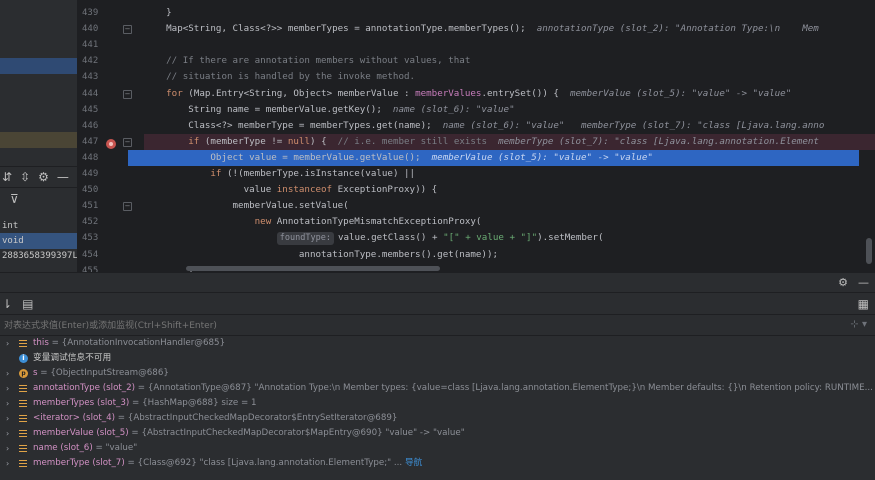 The width and height of the screenshot is (875, 480). I want to click on current-line-gutter-highlight, so click(136, 157).